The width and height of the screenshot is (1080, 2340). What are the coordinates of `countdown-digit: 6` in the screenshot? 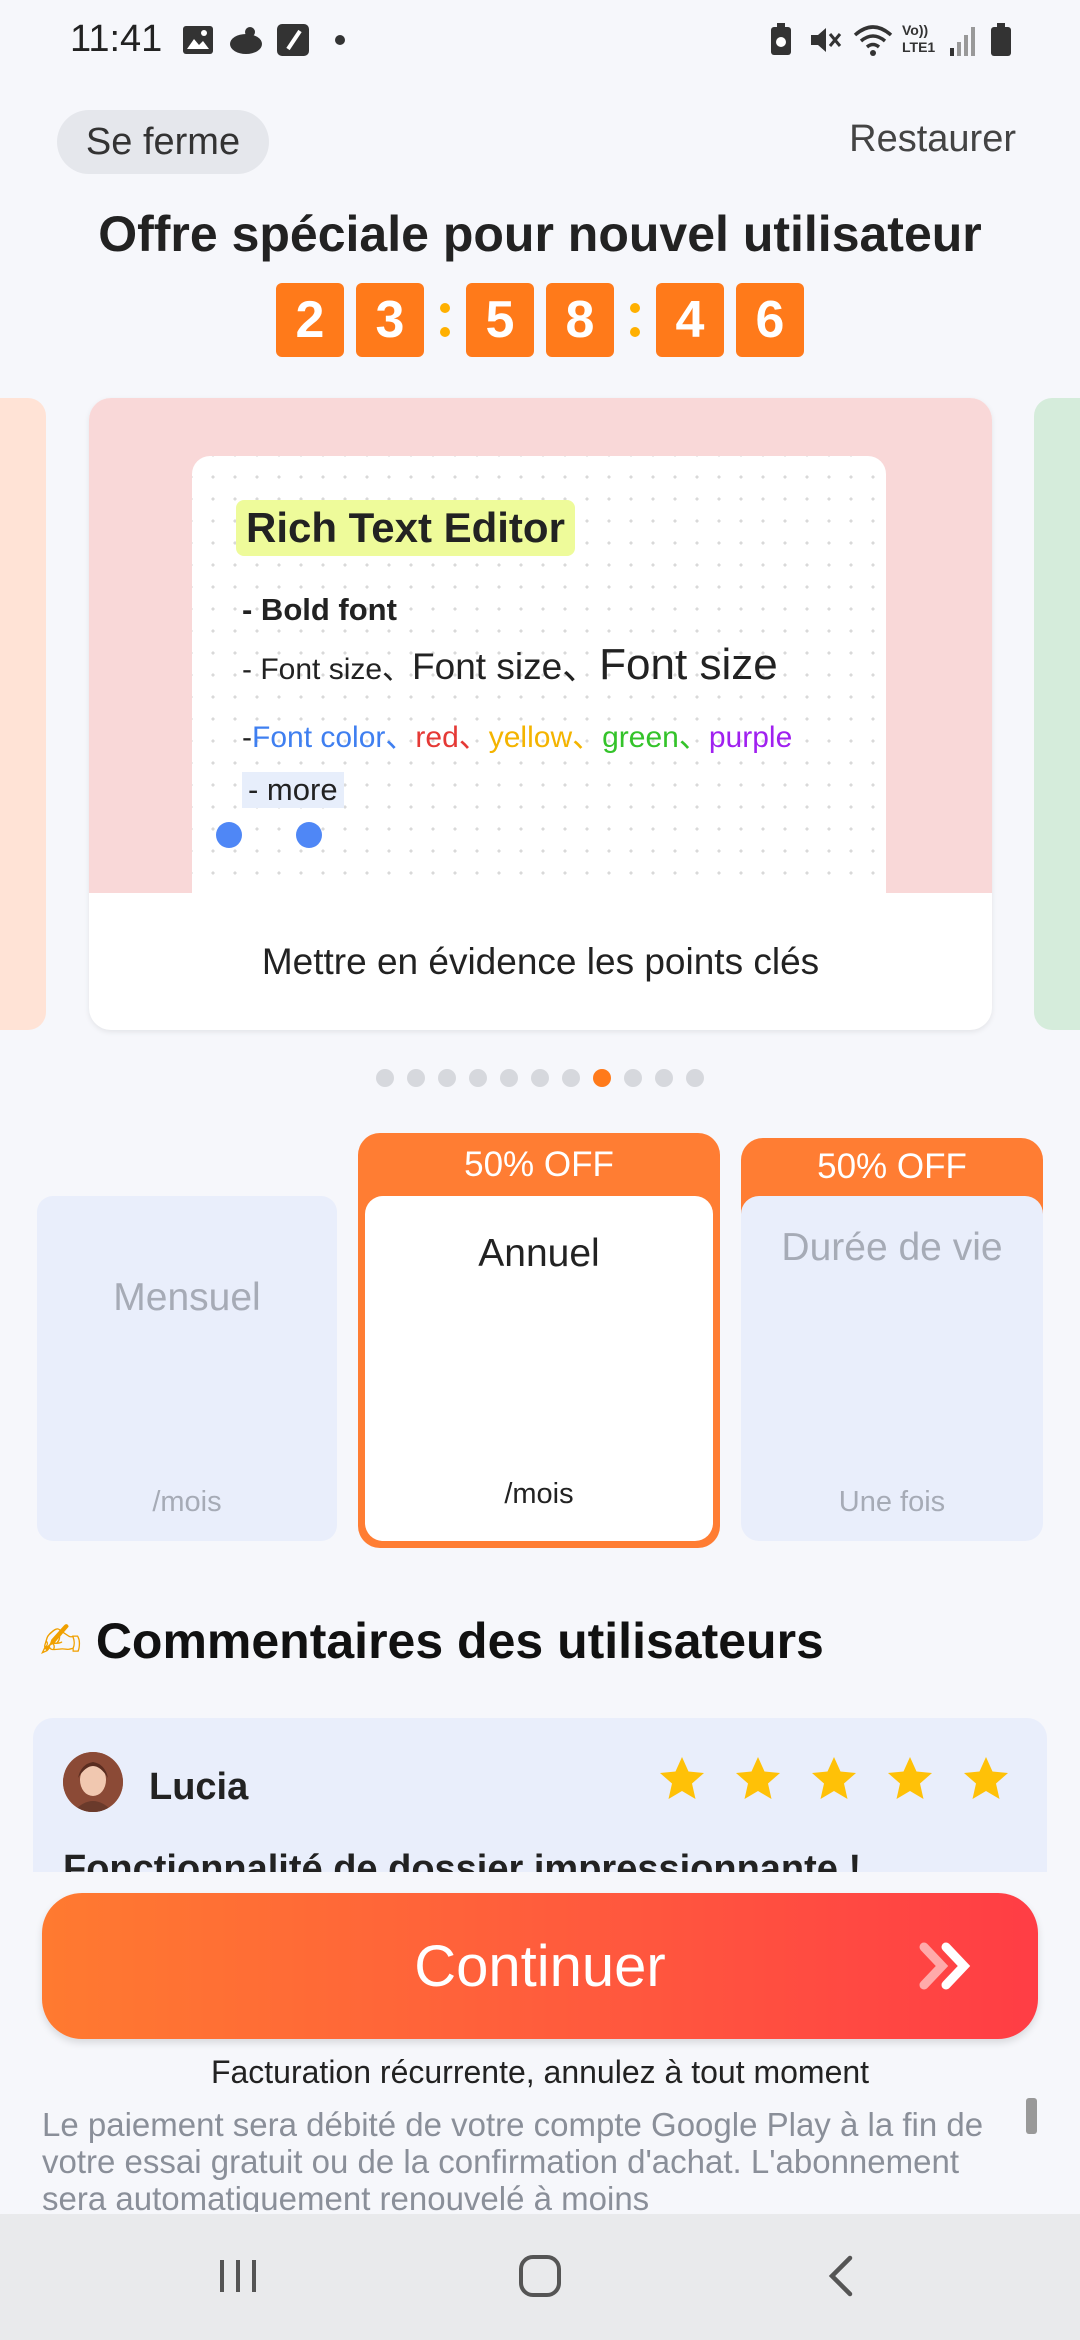 It's located at (770, 320).